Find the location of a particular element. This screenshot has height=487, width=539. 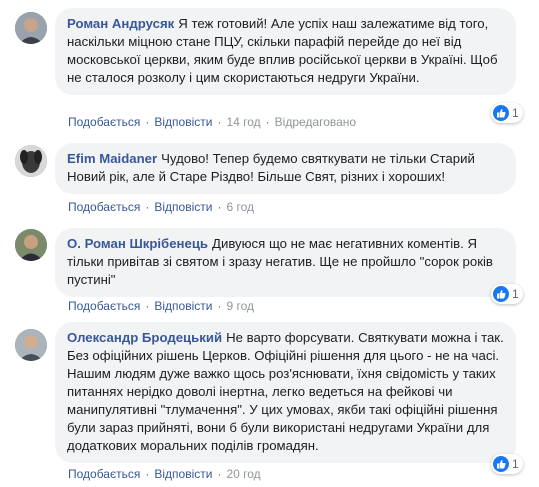

comment-time: 20 год is located at coordinates (243, 474).